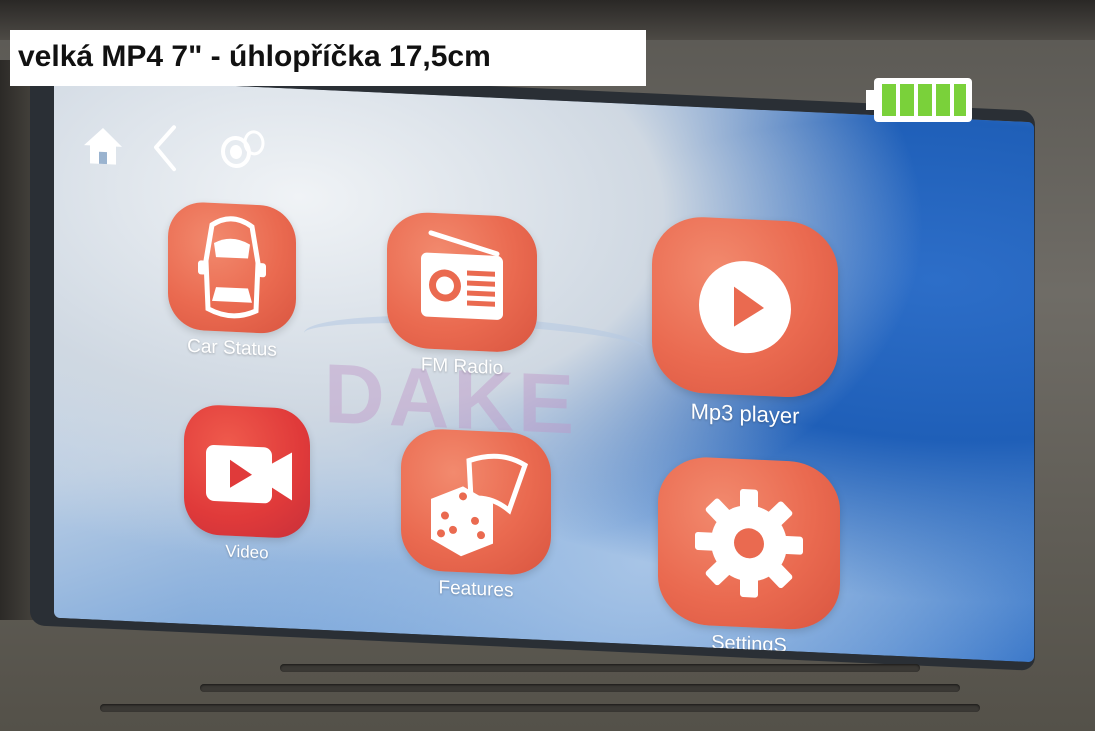 This screenshot has height=731, width=1095. Describe the element at coordinates (103, 146) in the screenshot. I see `home-icon` at that location.